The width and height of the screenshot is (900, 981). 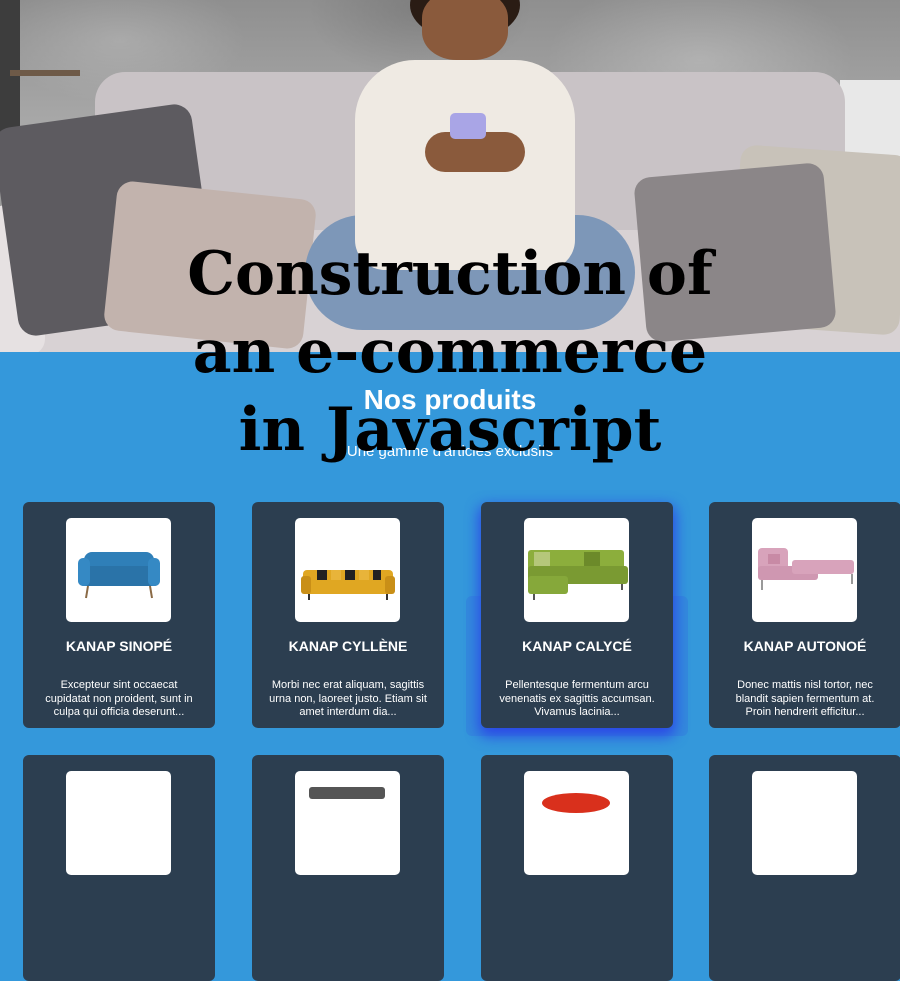 I want to click on product-name: KANAP CYLLÈNE, so click(x=348, y=646).